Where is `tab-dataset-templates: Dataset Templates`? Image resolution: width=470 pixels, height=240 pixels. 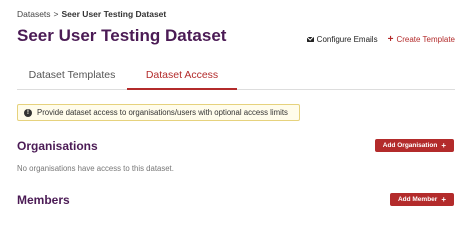
tab-dataset-templates: Dataset Templates is located at coordinates (72, 75).